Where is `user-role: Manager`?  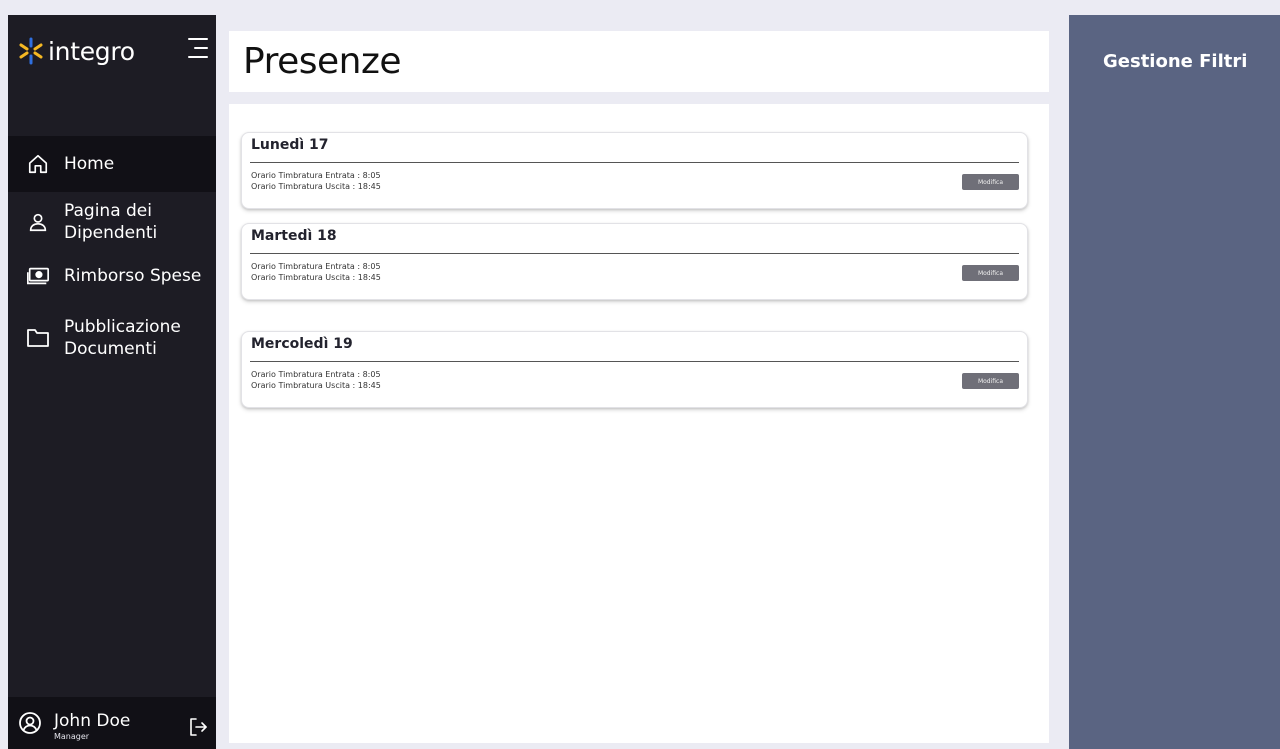 user-role: Manager is located at coordinates (72, 736).